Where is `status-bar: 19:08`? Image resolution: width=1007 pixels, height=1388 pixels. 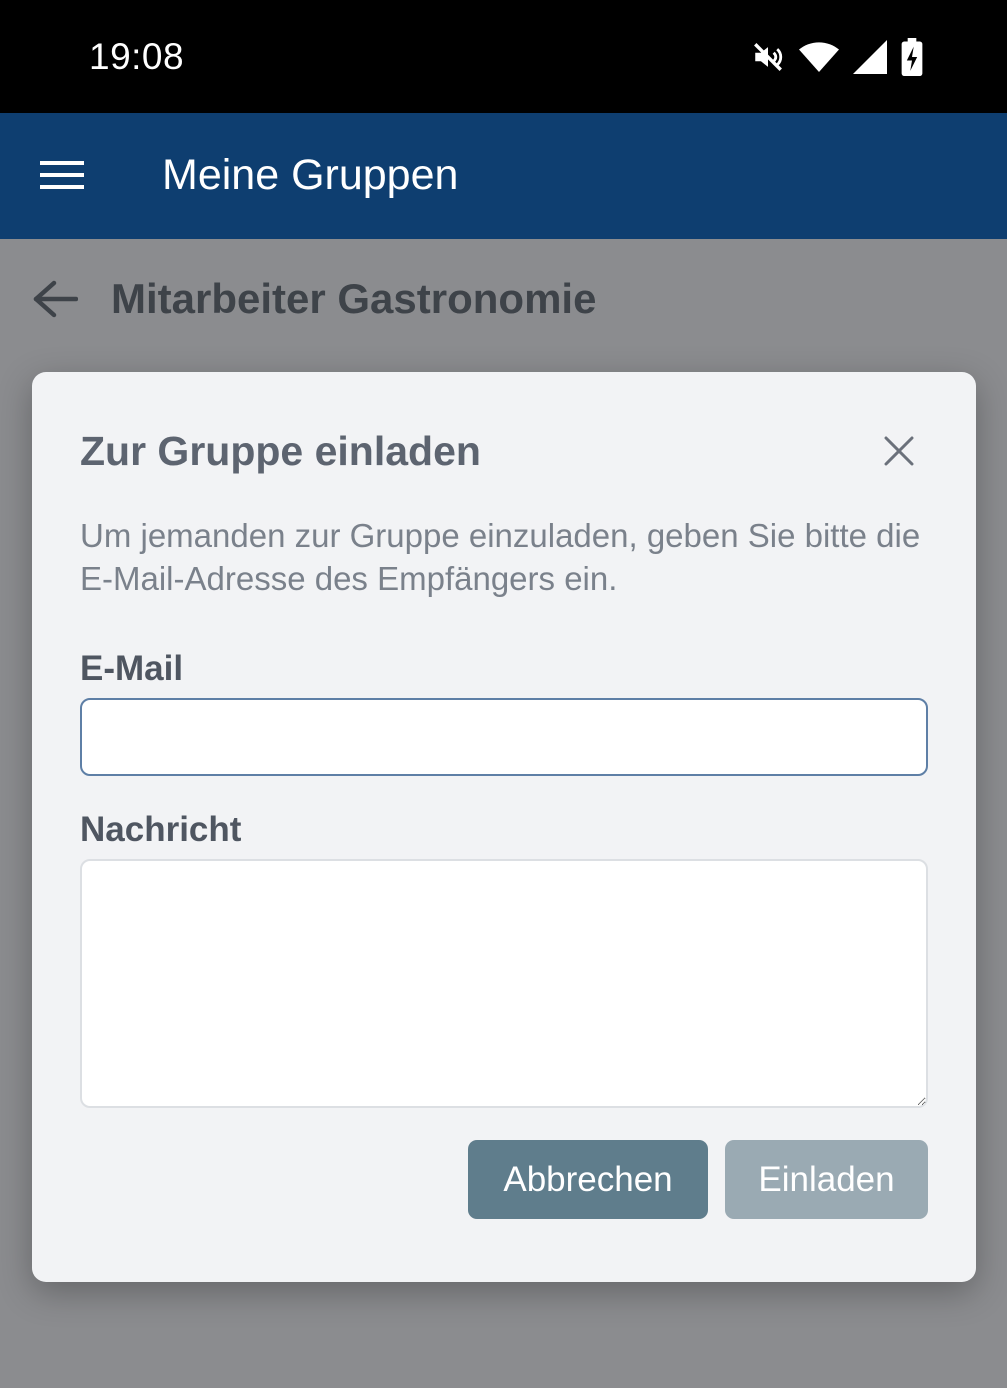
status-bar: 19:08 is located at coordinates (503, 56).